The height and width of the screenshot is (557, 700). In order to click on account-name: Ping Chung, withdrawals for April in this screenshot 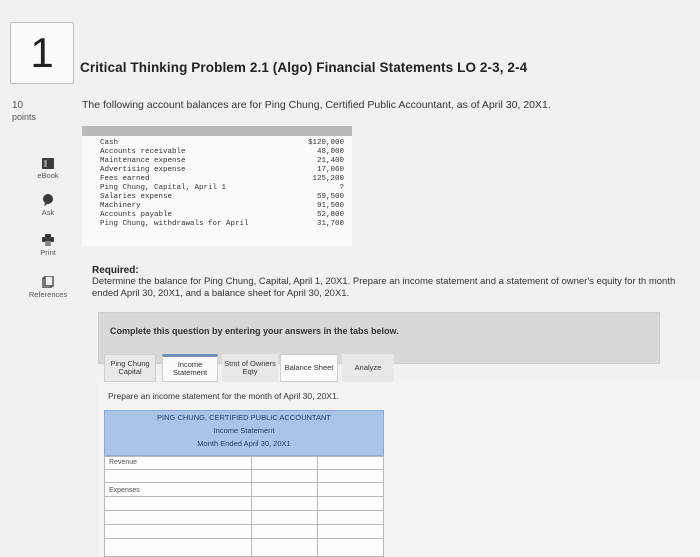, I will do `click(174, 224)`.